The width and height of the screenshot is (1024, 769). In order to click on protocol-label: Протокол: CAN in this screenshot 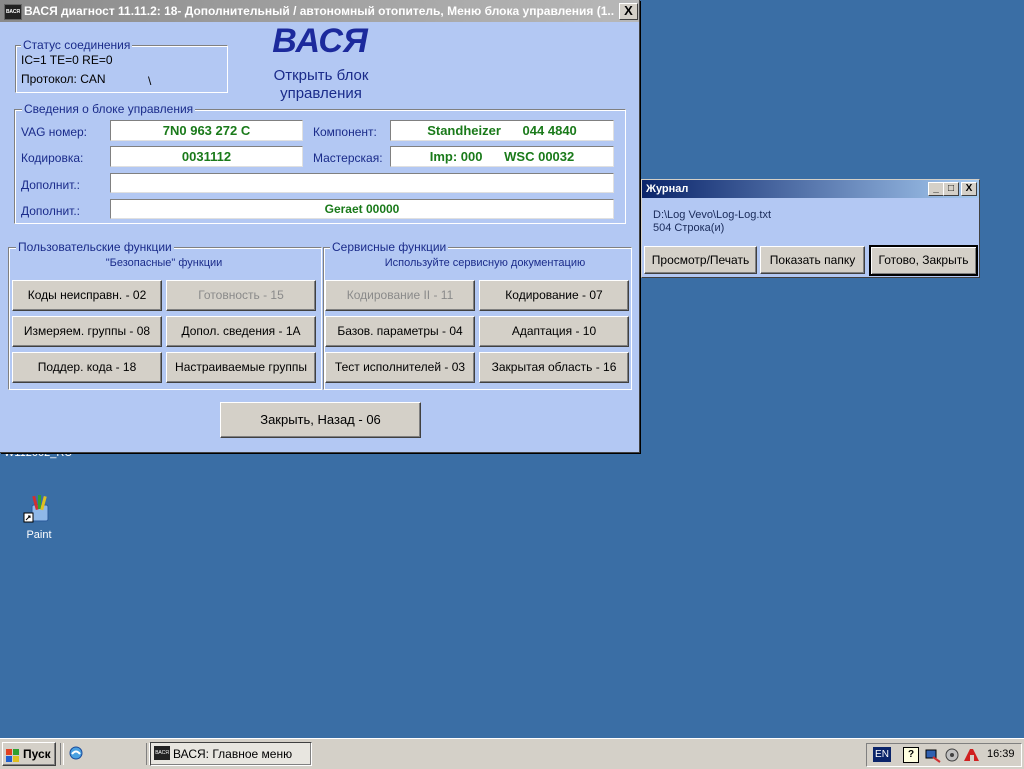, I will do `click(63, 79)`.